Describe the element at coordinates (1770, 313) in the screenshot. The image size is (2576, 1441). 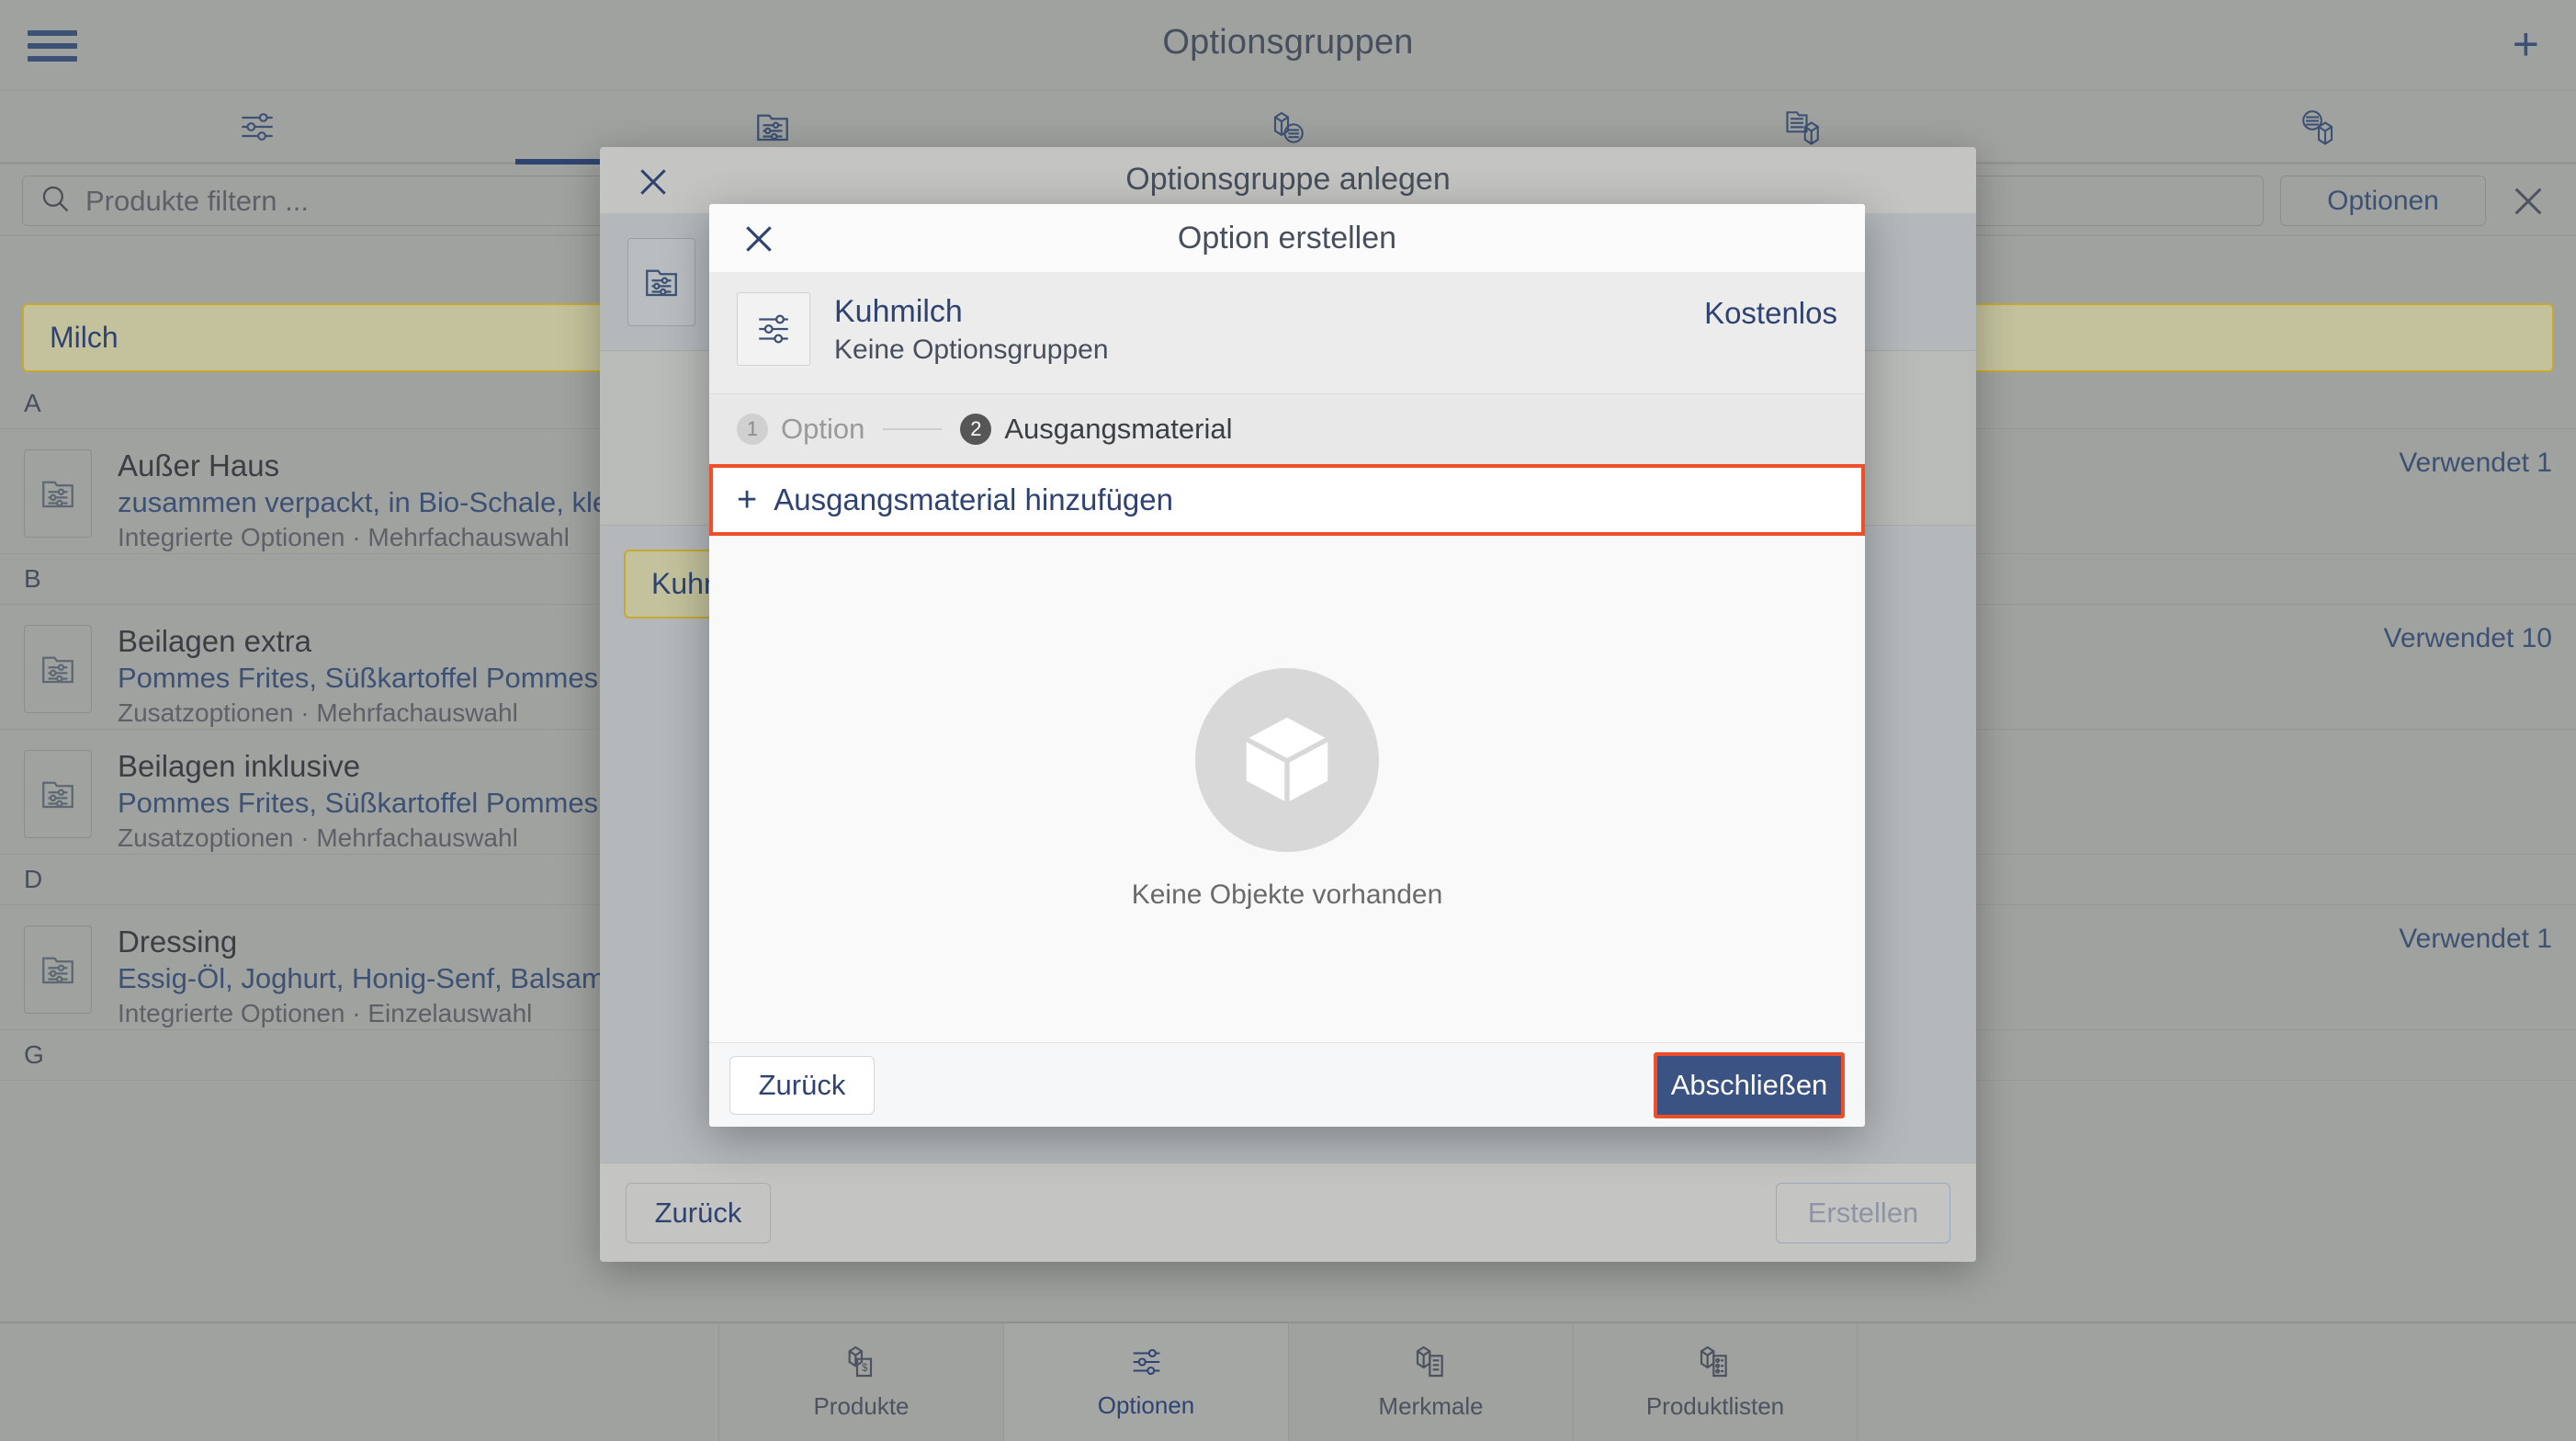
I see `product-price: Kostenlos` at that location.